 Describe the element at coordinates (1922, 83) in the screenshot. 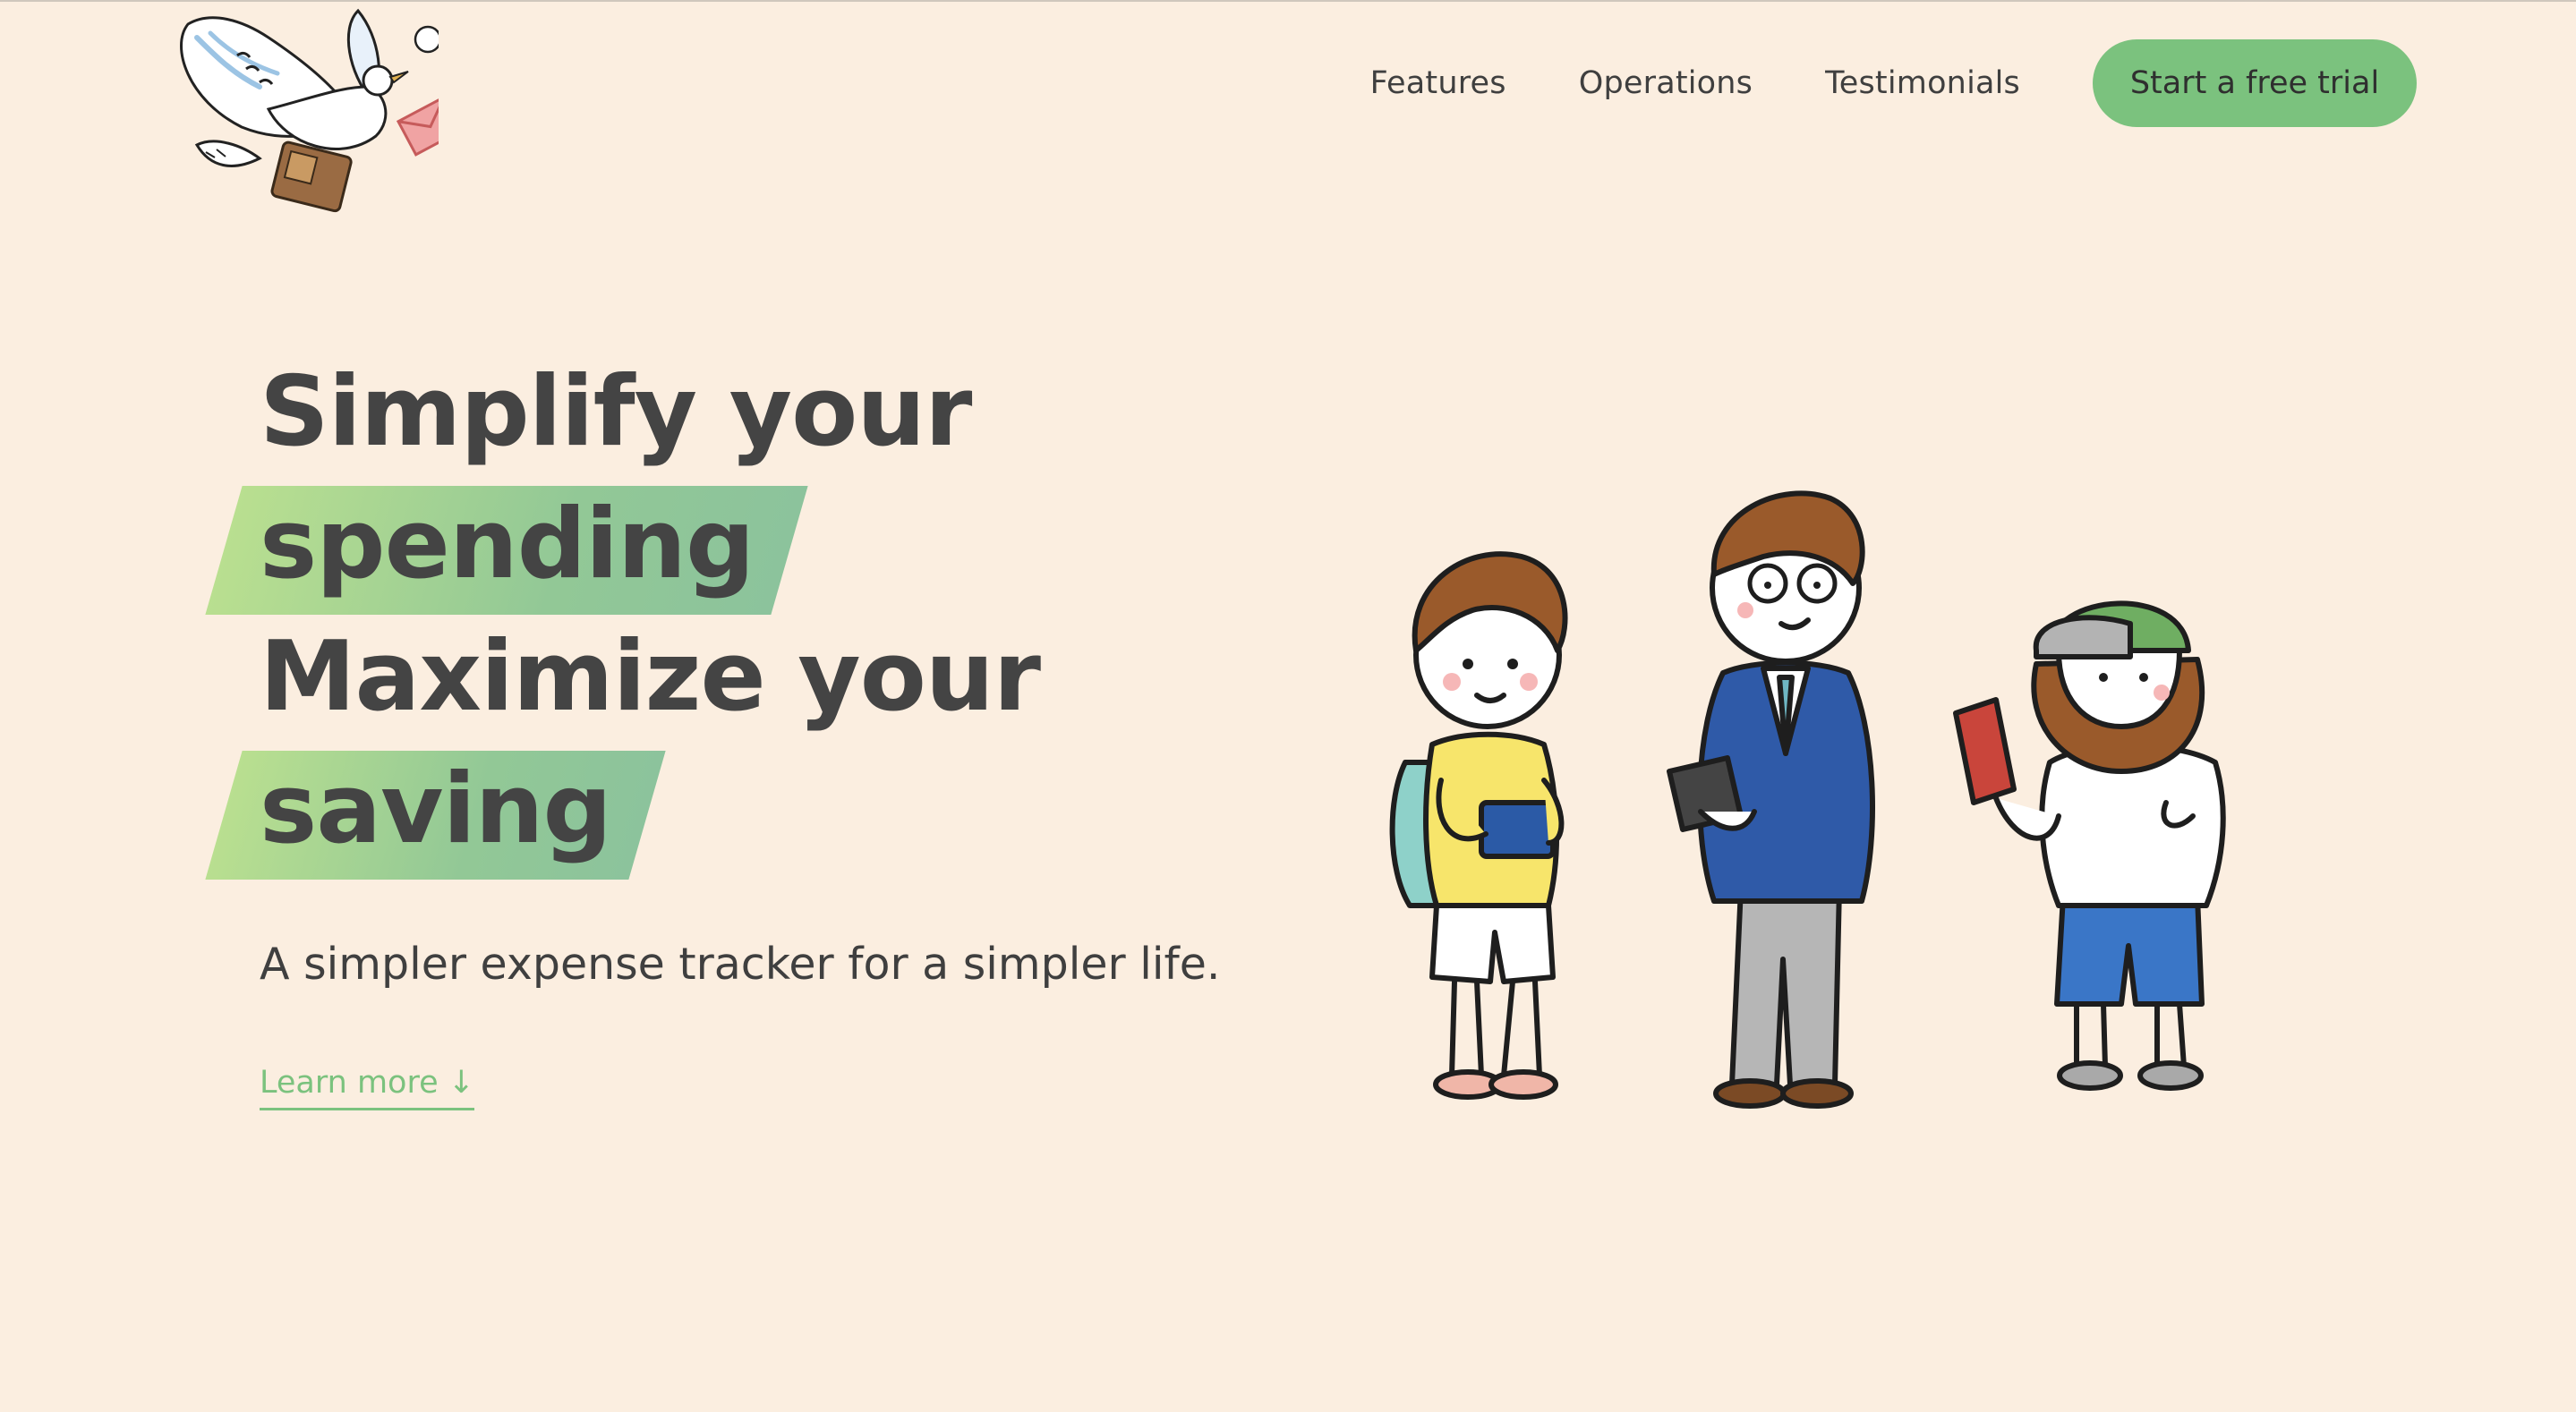

I see `nav-link-testimonials: Testimonials` at that location.